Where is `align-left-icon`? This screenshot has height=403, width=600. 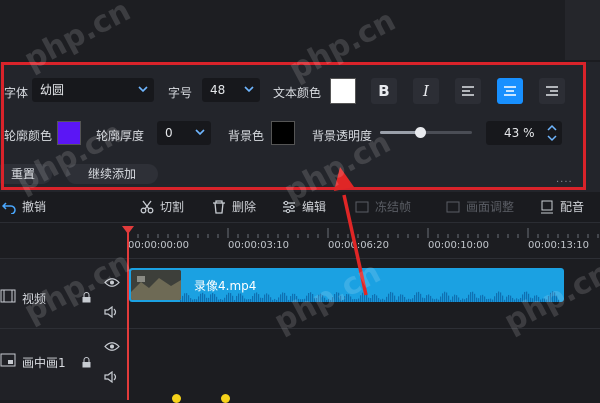 align-left-icon is located at coordinates (468, 91).